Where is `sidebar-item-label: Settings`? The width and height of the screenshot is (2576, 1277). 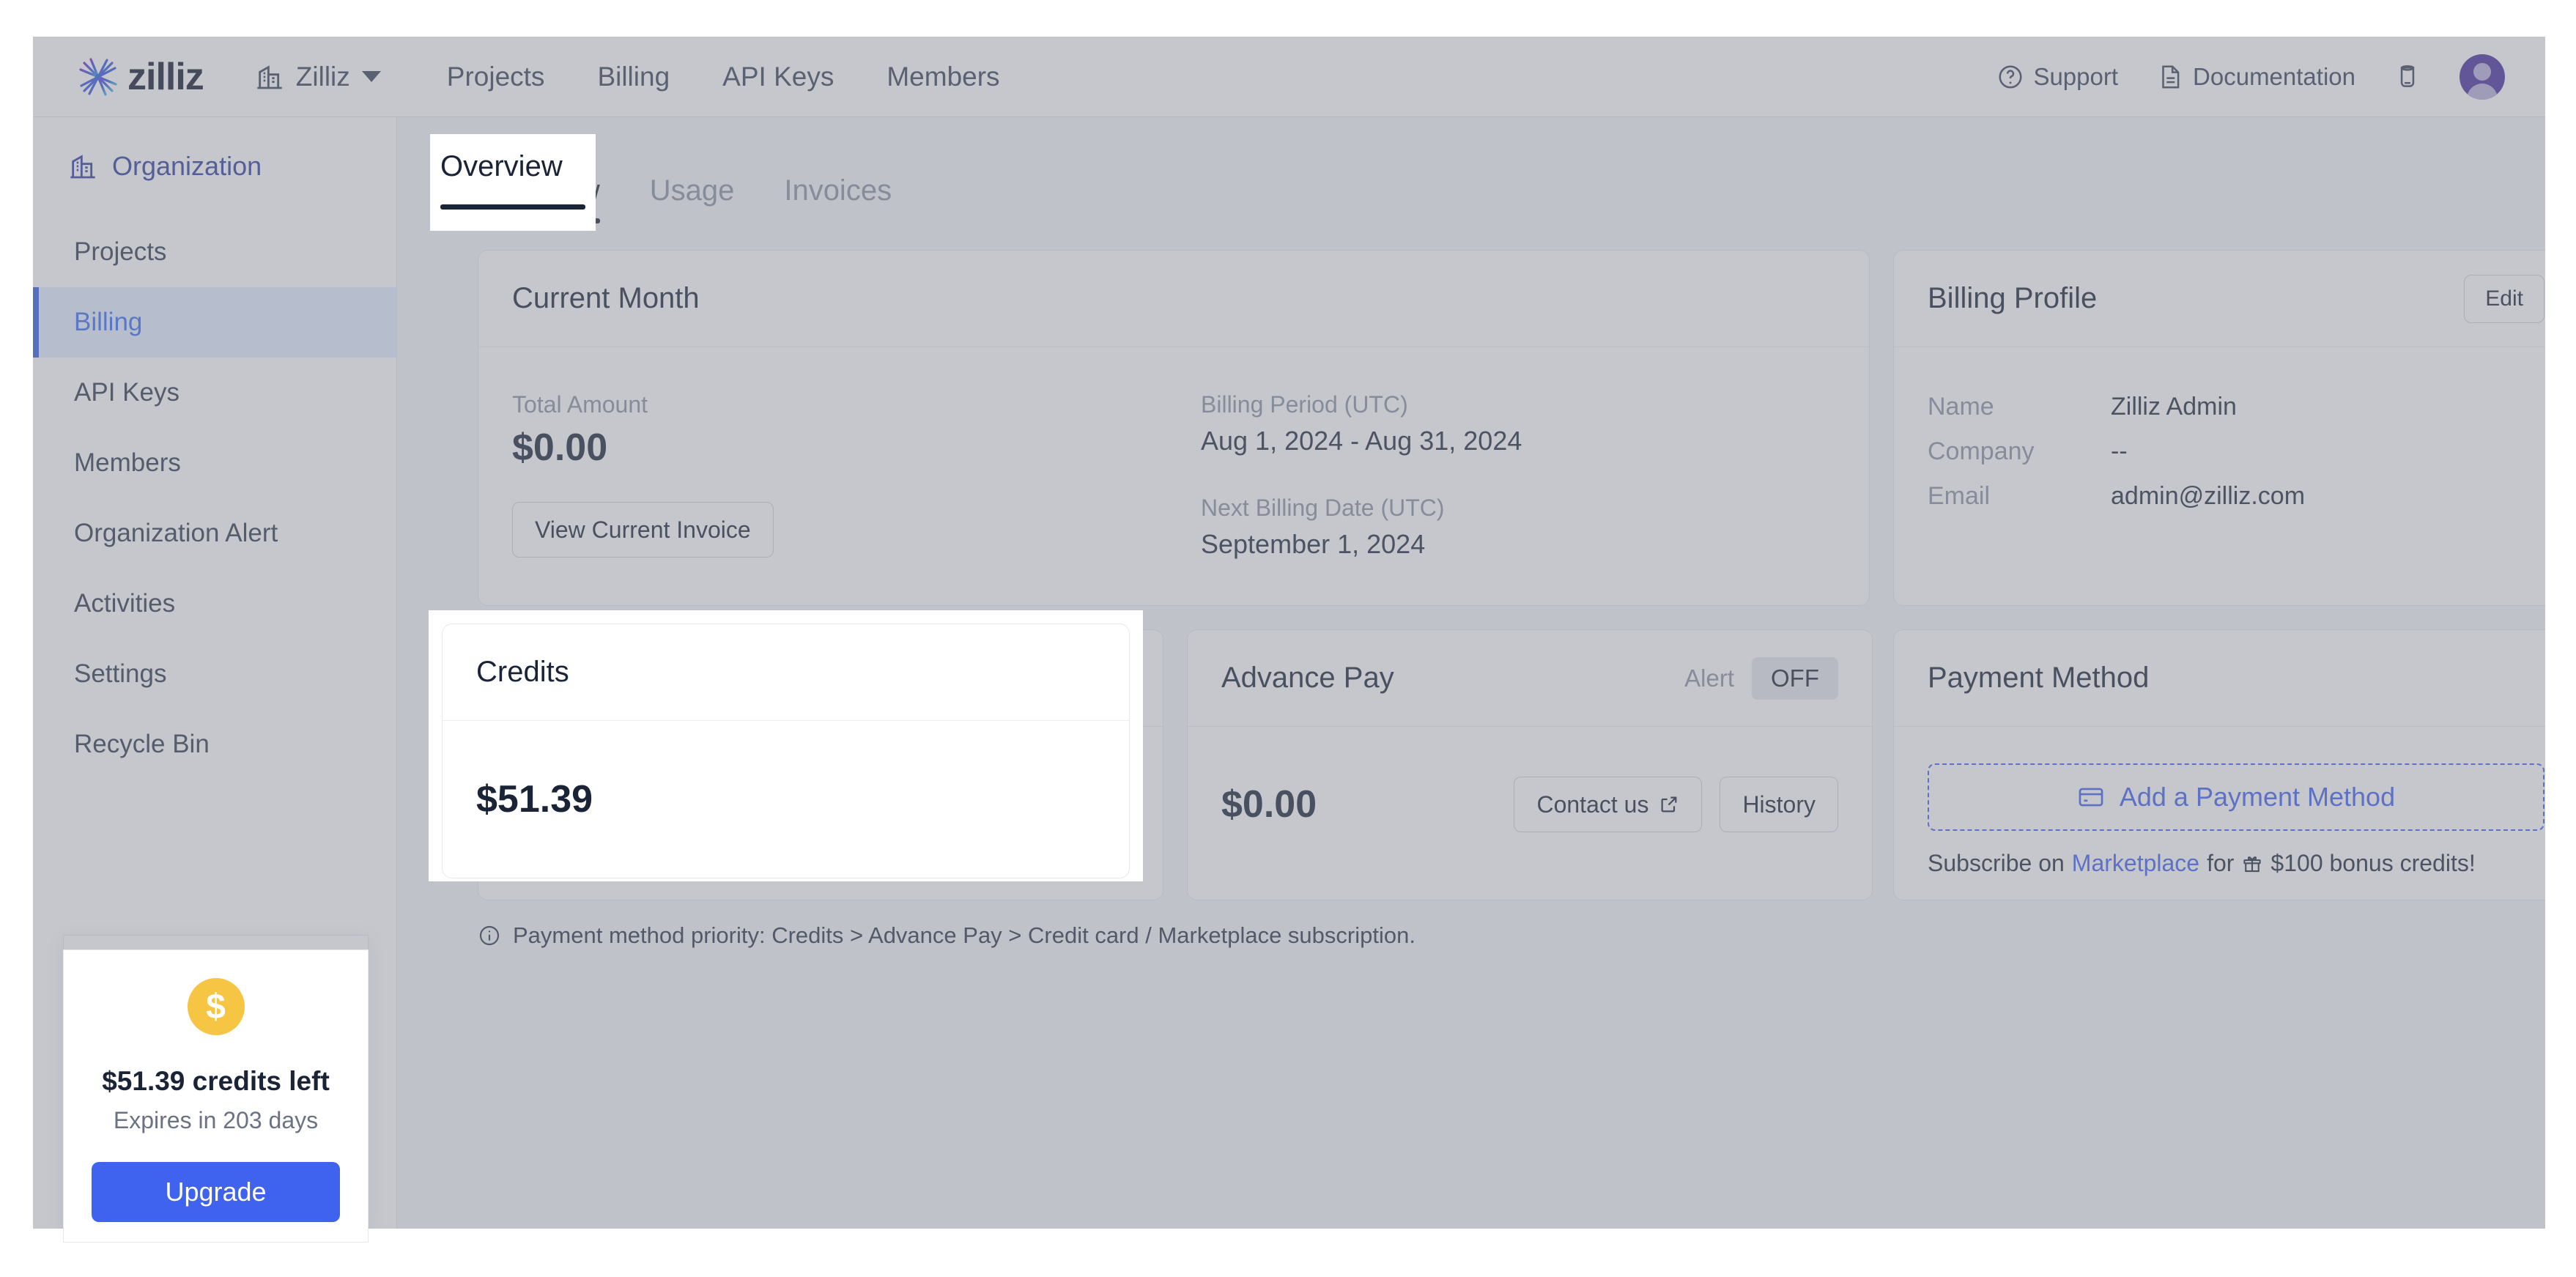
sidebar-item-label: Settings is located at coordinates (120, 673).